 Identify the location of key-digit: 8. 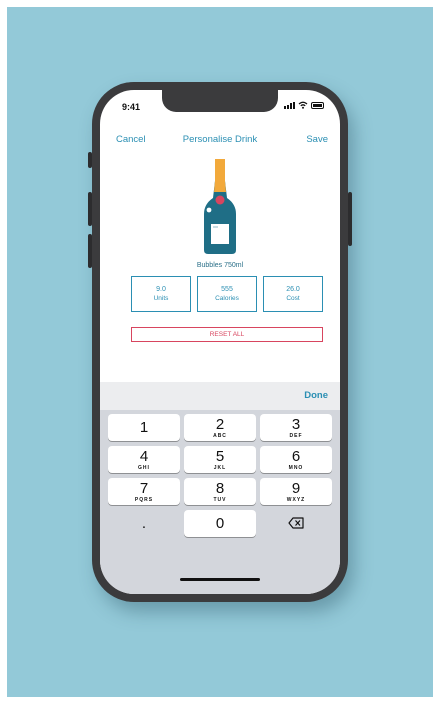
(220, 488).